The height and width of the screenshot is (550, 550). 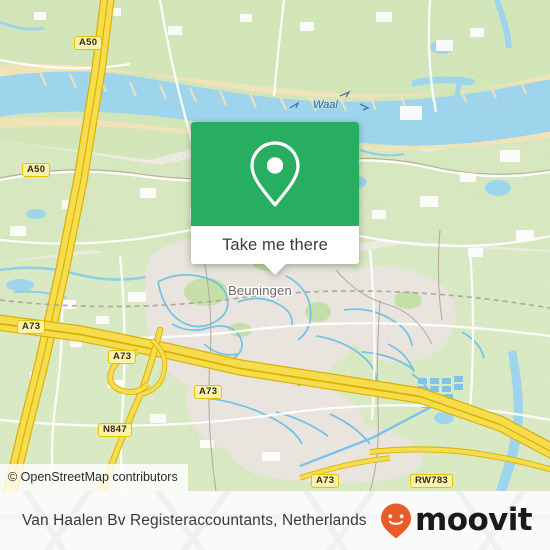 I want to click on callout-tail, so click(x=275, y=269).